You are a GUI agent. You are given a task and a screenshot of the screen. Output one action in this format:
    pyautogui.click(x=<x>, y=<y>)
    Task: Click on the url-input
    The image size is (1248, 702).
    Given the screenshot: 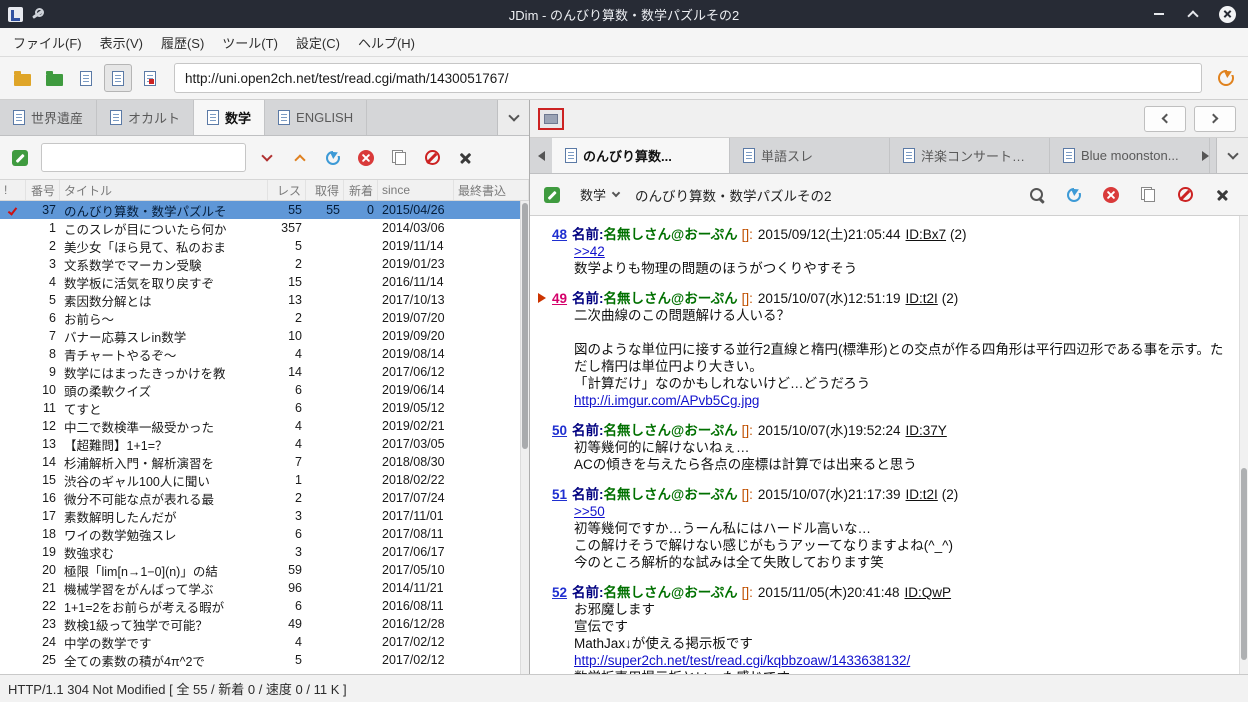 What is the action you would take?
    pyautogui.click(x=688, y=78)
    